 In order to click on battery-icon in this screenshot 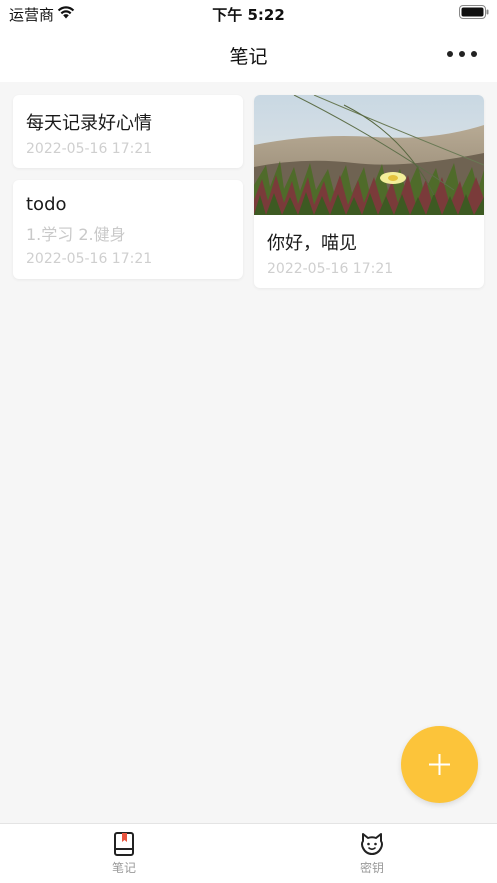, I will do `click(474, 12)`.